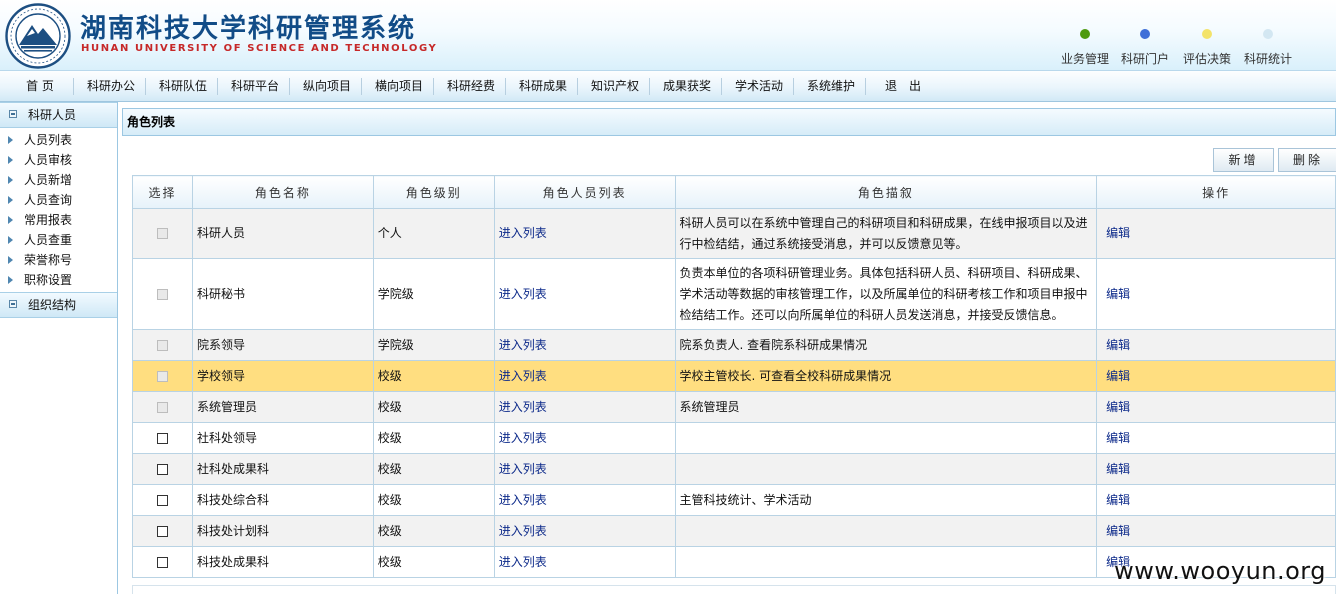 This screenshot has height=594, width=1336. Describe the element at coordinates (1216, 192) in the screenshot. I see `column-header-actions: 操作` at that location.